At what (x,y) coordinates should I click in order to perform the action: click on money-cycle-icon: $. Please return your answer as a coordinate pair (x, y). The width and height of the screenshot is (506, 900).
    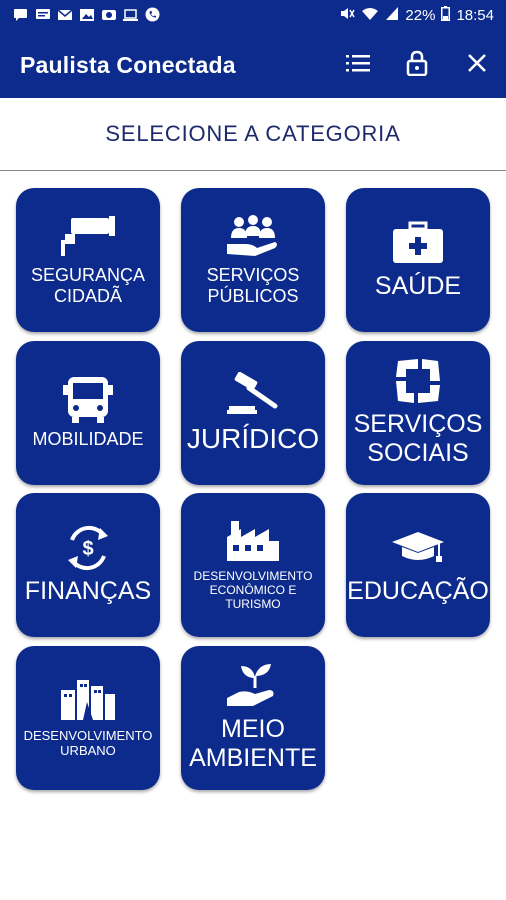
    Looking at the image, I should click on (88, 548).